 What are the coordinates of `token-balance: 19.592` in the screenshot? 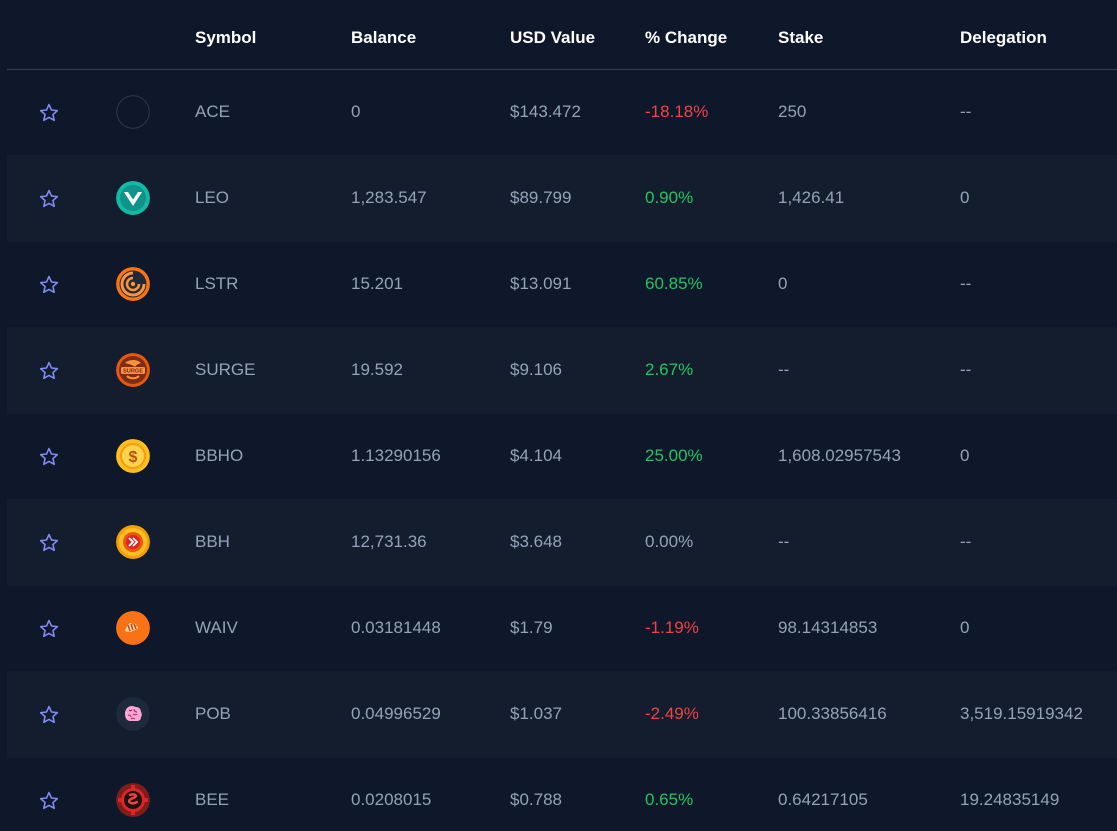 It's located at (377, 369).